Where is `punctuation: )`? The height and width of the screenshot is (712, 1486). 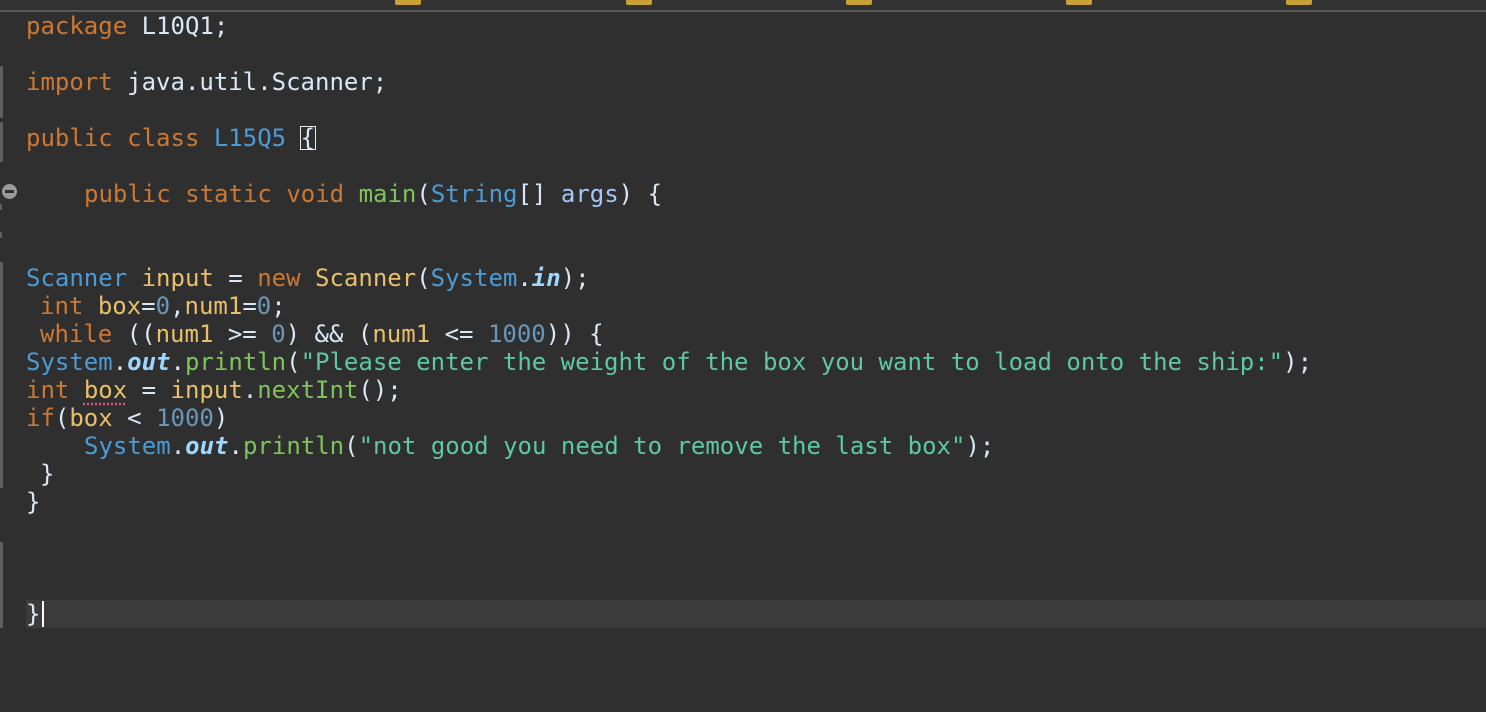
punctuation: ) is located at coordinates (221, 418).